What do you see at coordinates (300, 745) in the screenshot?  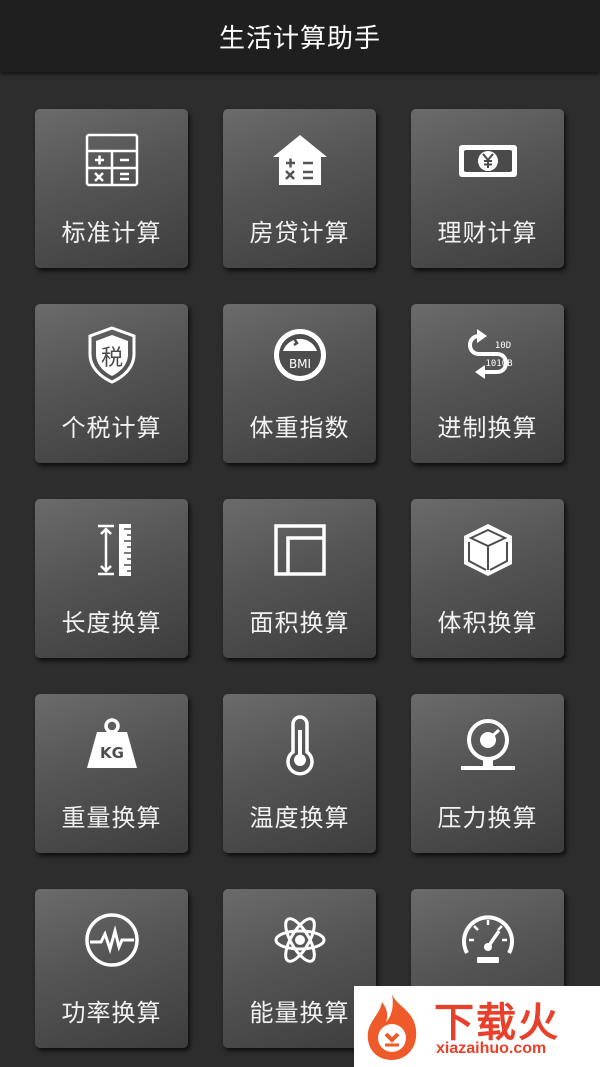 I see `thermometer-icon` at bounding box center [300, 745].